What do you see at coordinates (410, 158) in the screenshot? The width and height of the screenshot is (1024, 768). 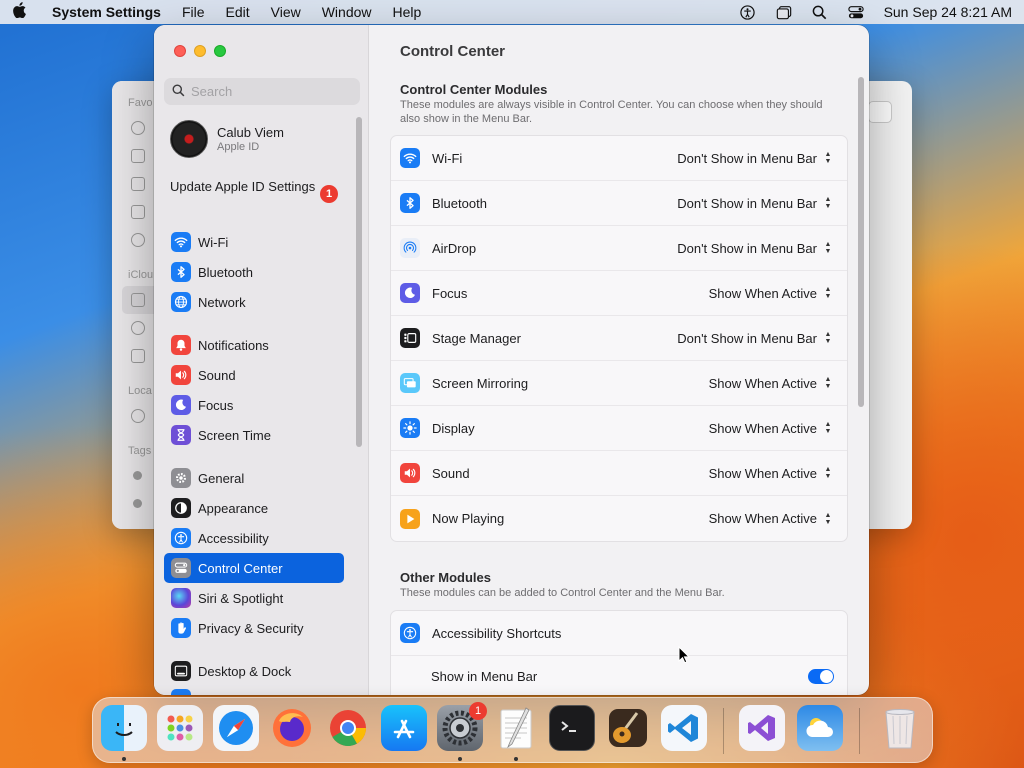 I see `wifi-icon` at bounding box center [410, 158].